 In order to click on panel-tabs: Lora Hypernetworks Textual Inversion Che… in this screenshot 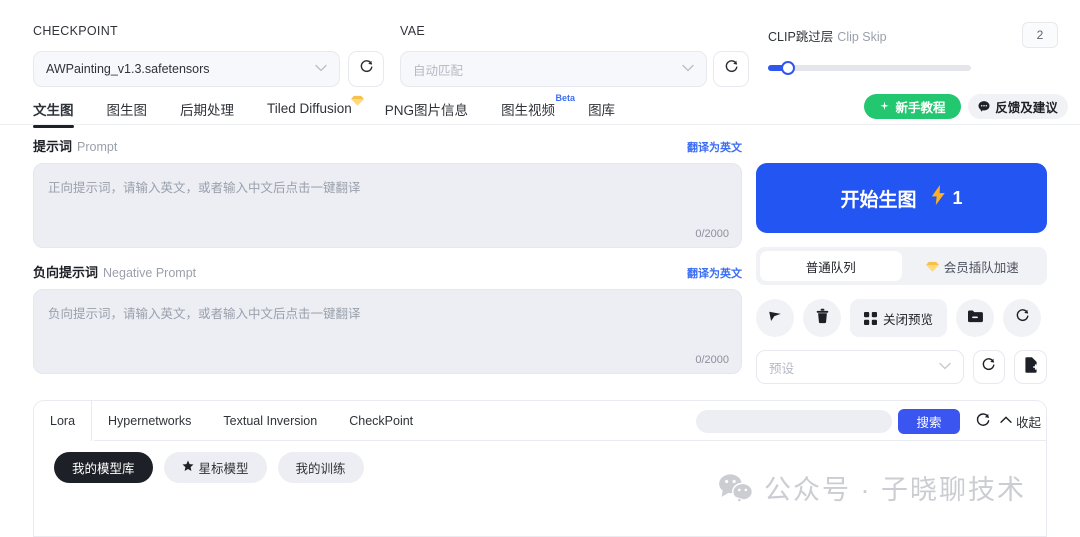, I will do `click(231, 421)`.